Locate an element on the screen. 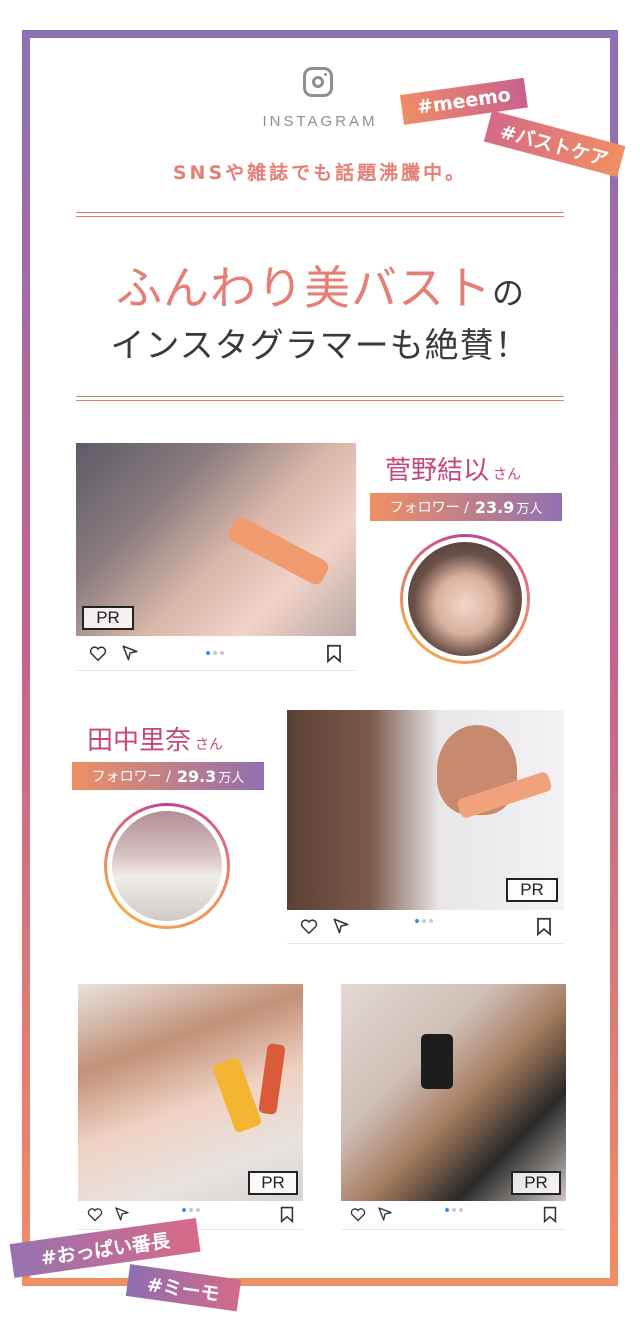 This screenshot has height=1321, width=640. product-tube is located at coordinates (278, 551).